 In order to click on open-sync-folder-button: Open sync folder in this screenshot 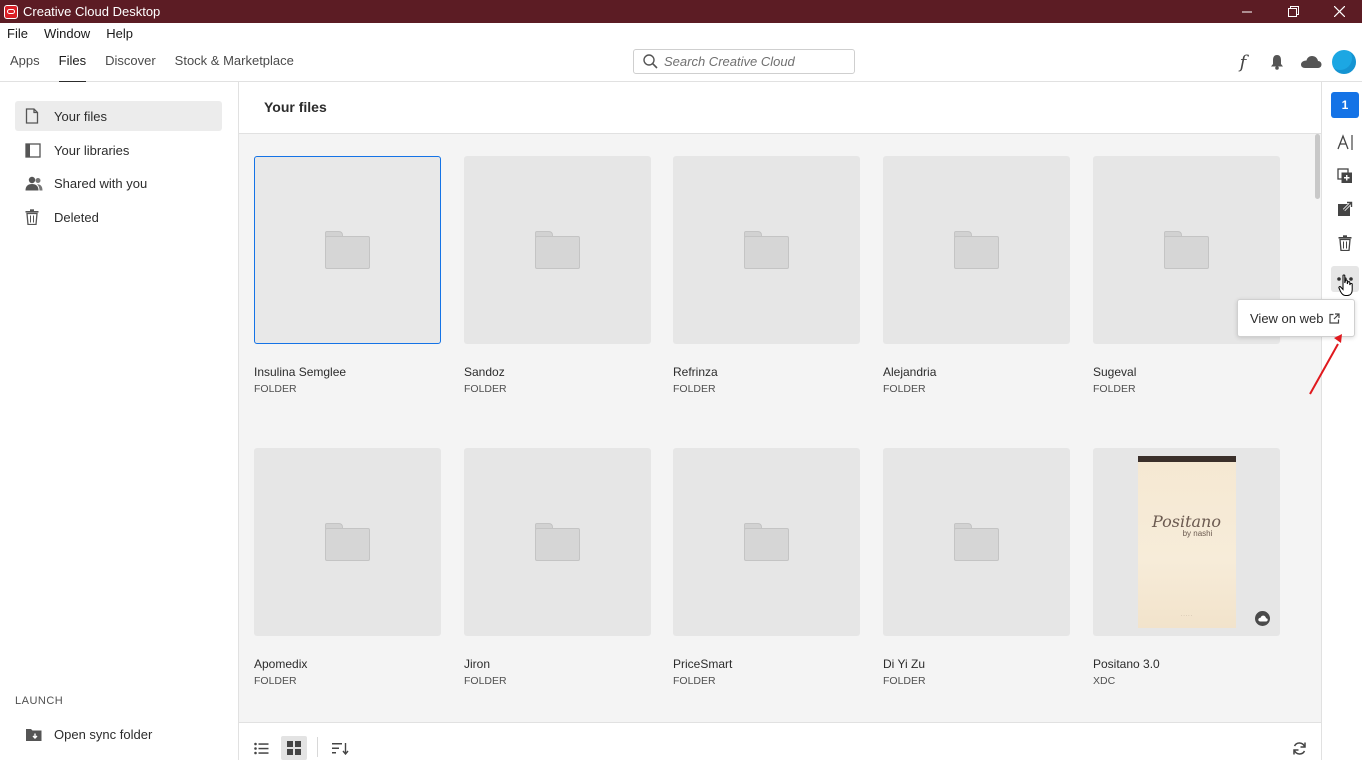, I will do `click(118, 734)`.